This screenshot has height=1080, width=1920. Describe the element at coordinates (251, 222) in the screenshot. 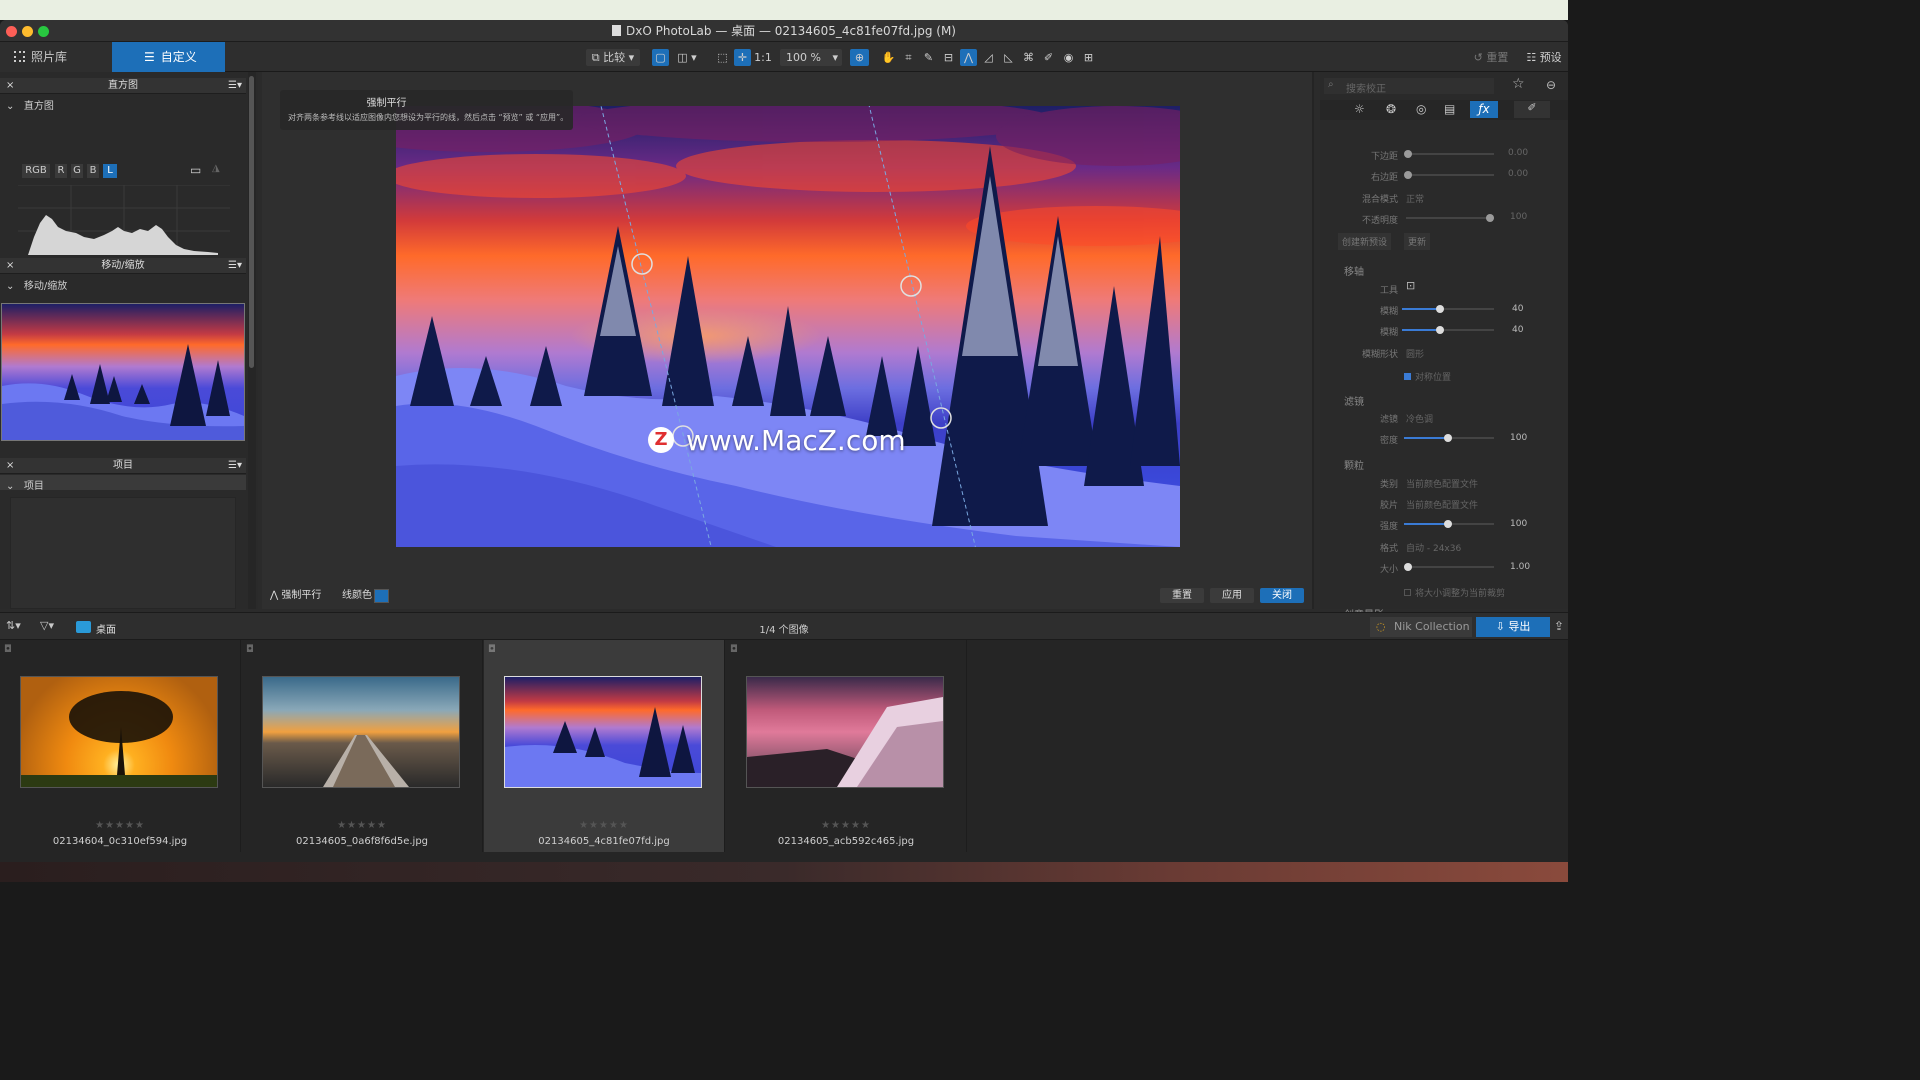

I see `scroll-thumb` at that location.